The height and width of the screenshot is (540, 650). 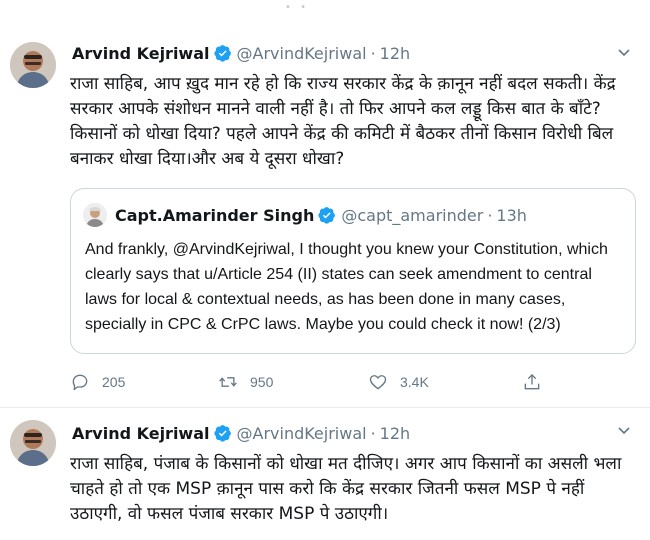 I want to click on like-count: 3.4K, so click(x=414, y=382).